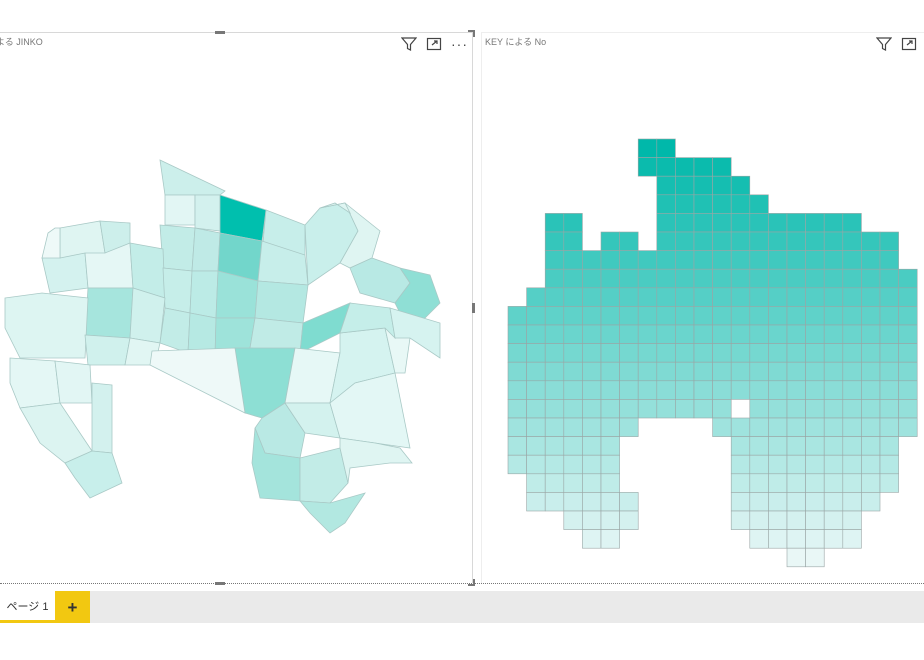  Describe the element at coordinates (409, 44) in the screenshot. I see `filter-icon` at that location.